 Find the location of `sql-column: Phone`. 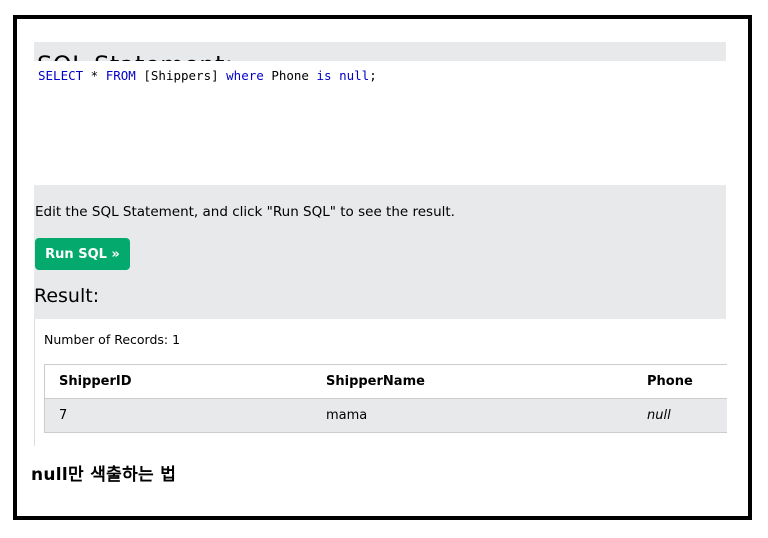

sql-column: Phone is located at coordinates (290, 75).